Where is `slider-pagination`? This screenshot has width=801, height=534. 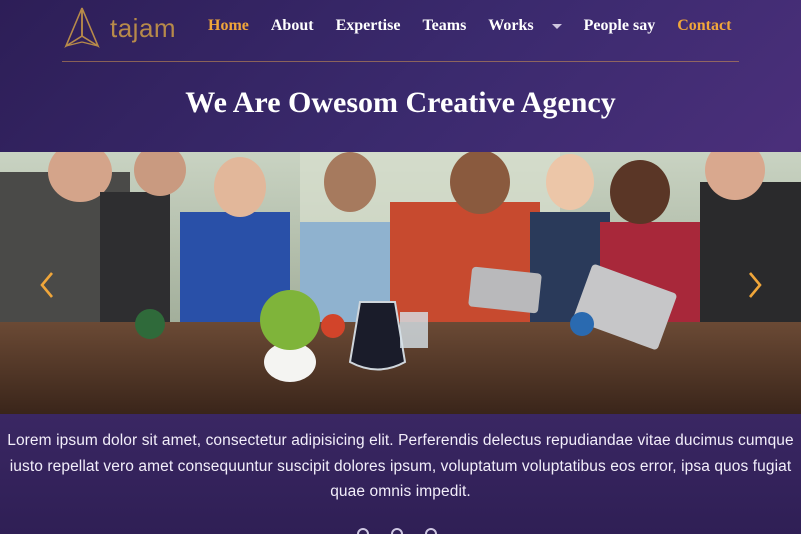
slider-pagination is located at coordinates (408, 531).